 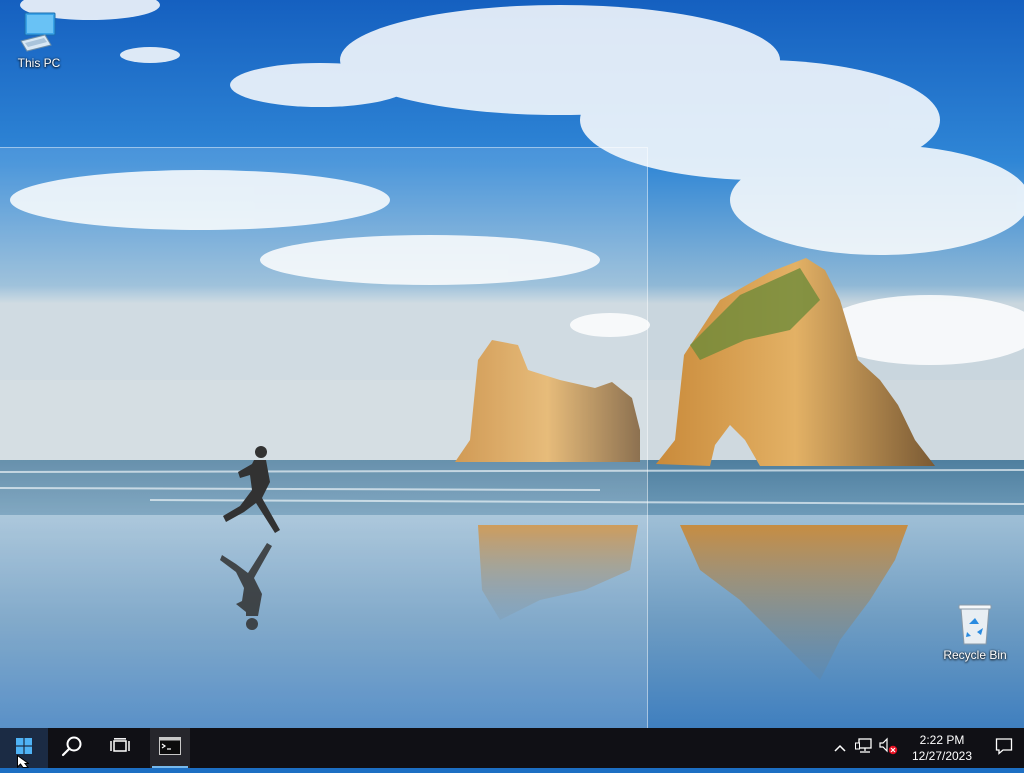 I want to click on network-button, so click(x=864, y=748).